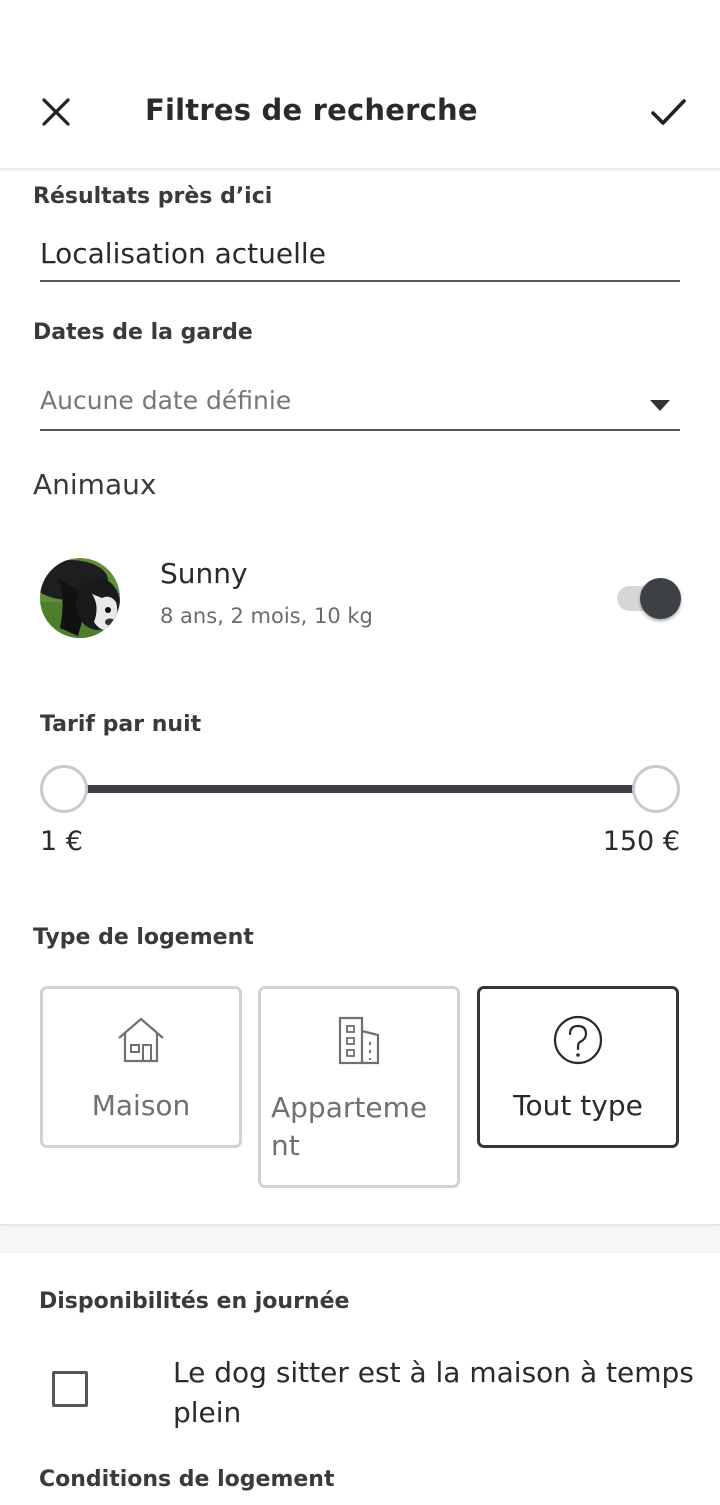 The width and height of the screenshot is (720, 1505). Describe the element at coordinates (183, 253) in the screenshot. I see `location-value: Localisation actuelle` at that location.